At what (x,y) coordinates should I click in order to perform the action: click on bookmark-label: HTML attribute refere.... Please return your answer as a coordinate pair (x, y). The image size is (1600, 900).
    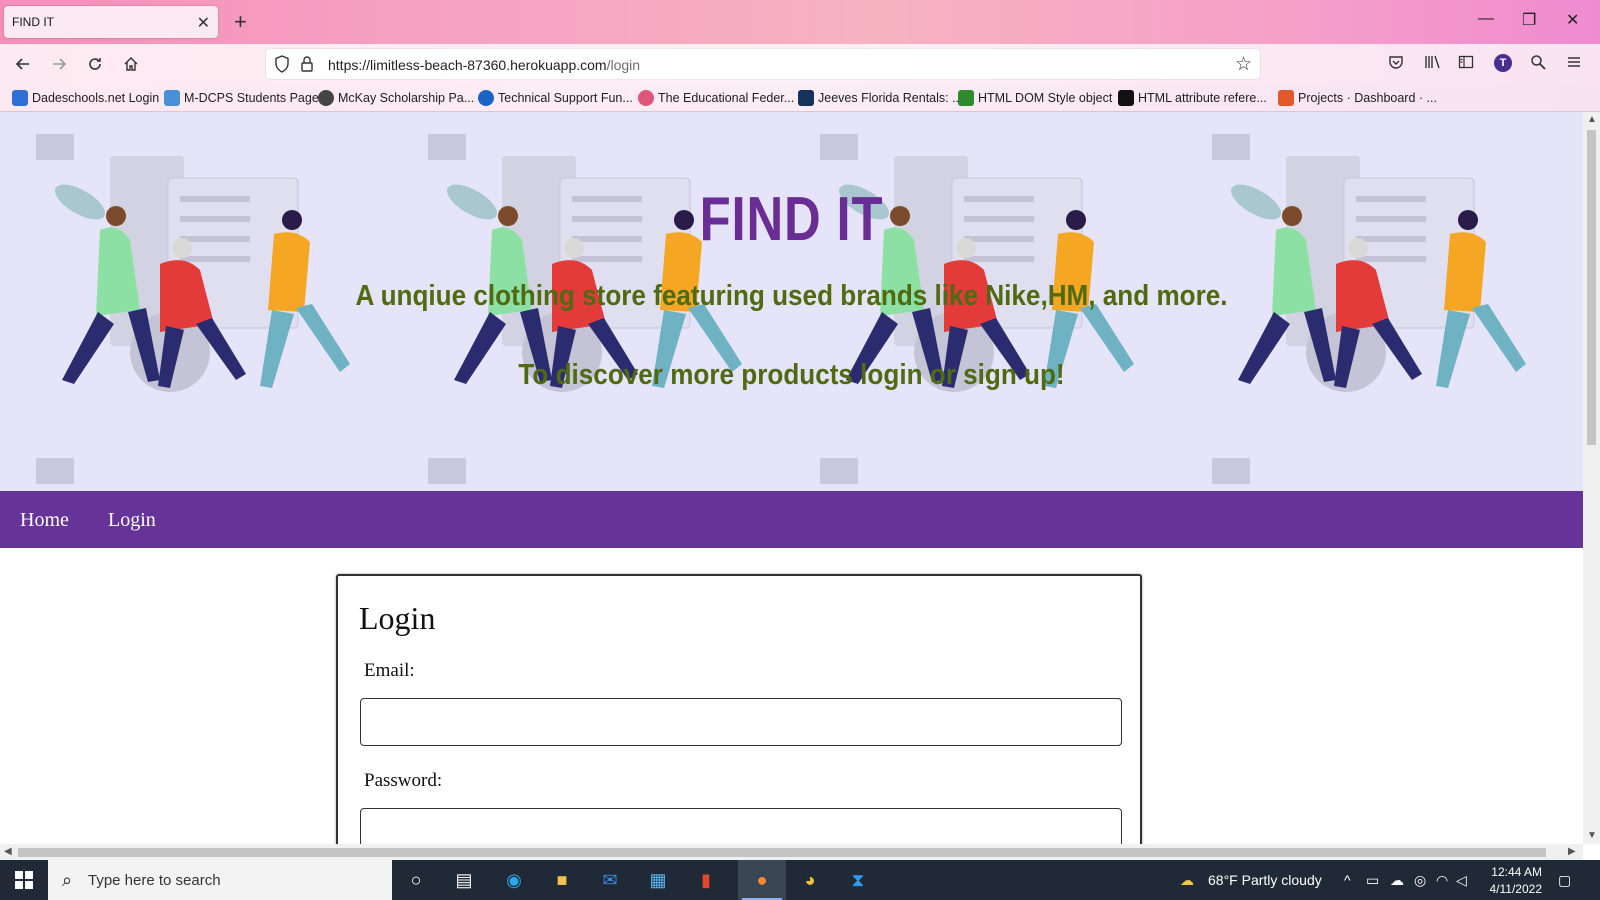
    Looking at the image, I should click on (1202, 98).